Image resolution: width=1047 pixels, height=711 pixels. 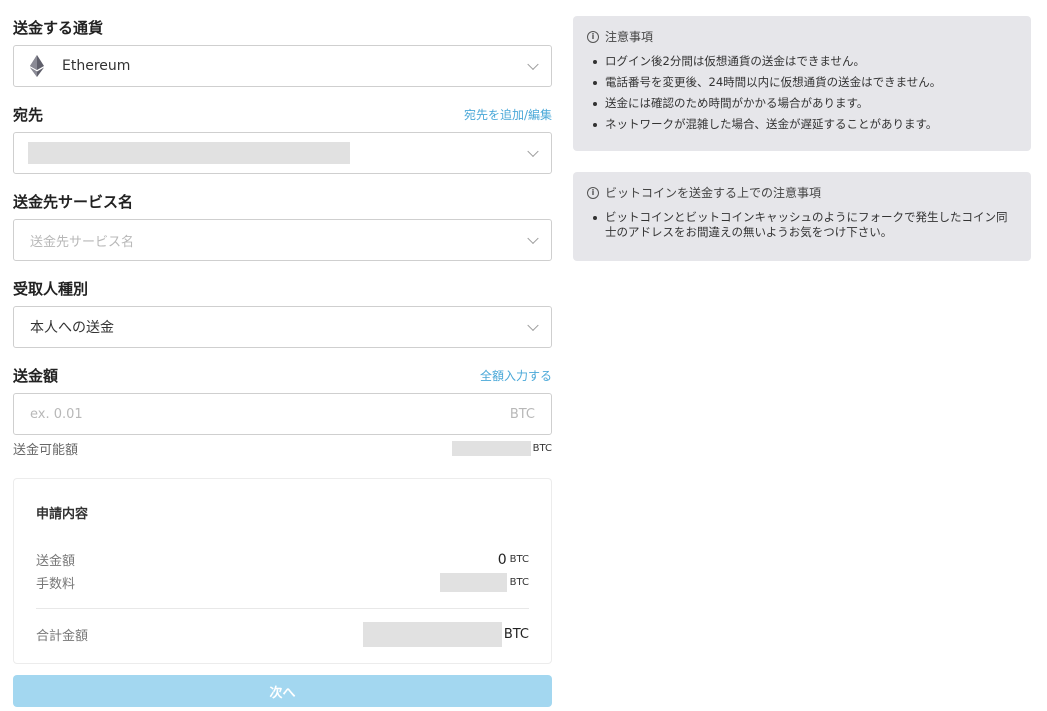 I want to click on summary-fee-label: 手数料, so click(x=56, y=584).